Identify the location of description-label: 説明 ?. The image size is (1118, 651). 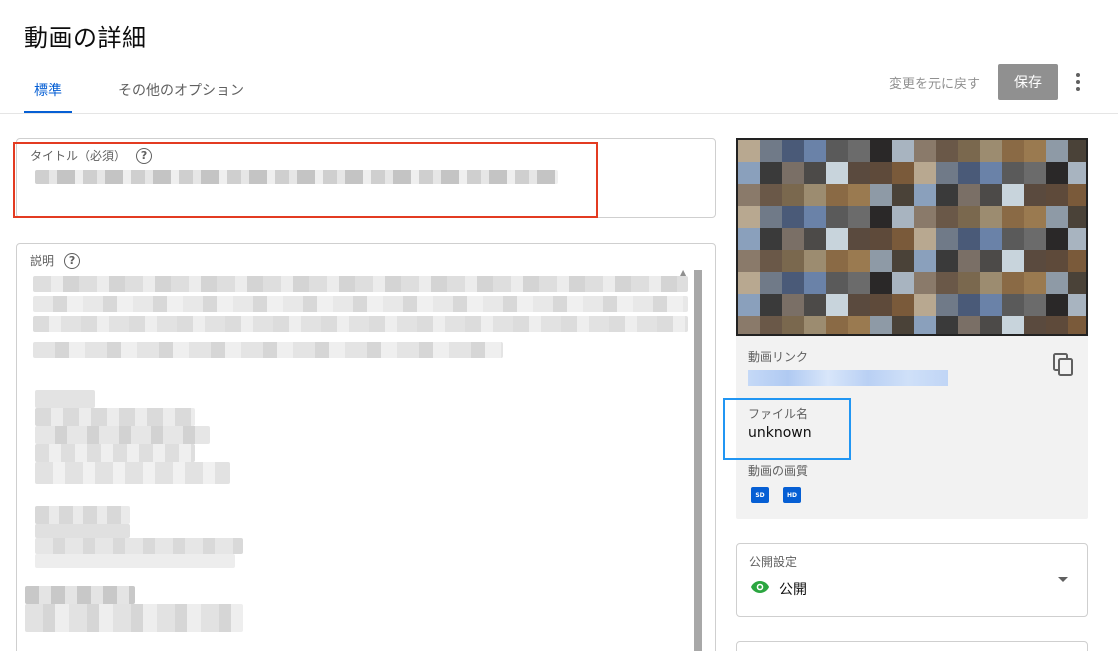
(55, 260).